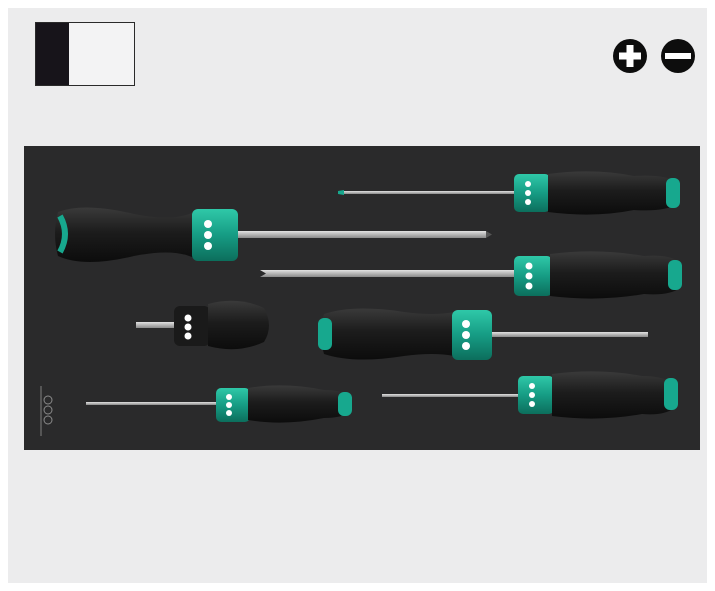 The image size is (715, 591). Describe the element at coordinates (85, 54) in the screenshot. I see `color-swatch` at that location.